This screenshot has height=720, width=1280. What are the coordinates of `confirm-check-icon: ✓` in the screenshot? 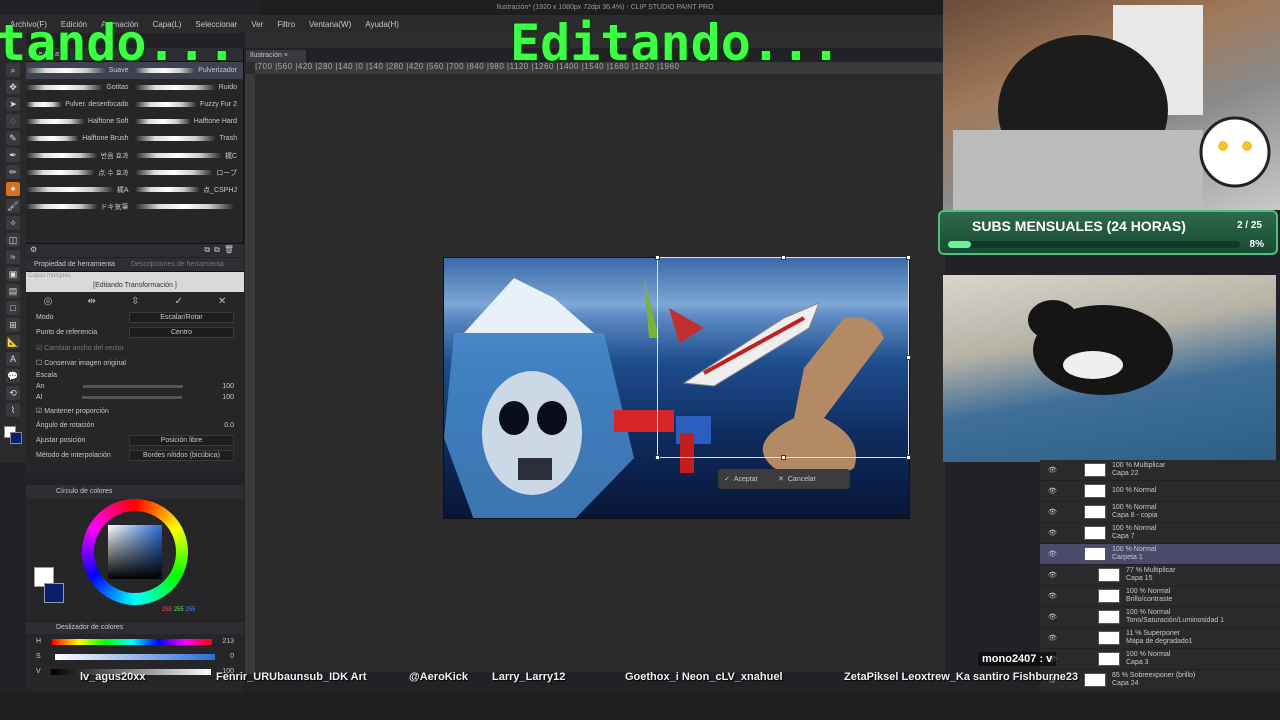 It's located at (179, 301).